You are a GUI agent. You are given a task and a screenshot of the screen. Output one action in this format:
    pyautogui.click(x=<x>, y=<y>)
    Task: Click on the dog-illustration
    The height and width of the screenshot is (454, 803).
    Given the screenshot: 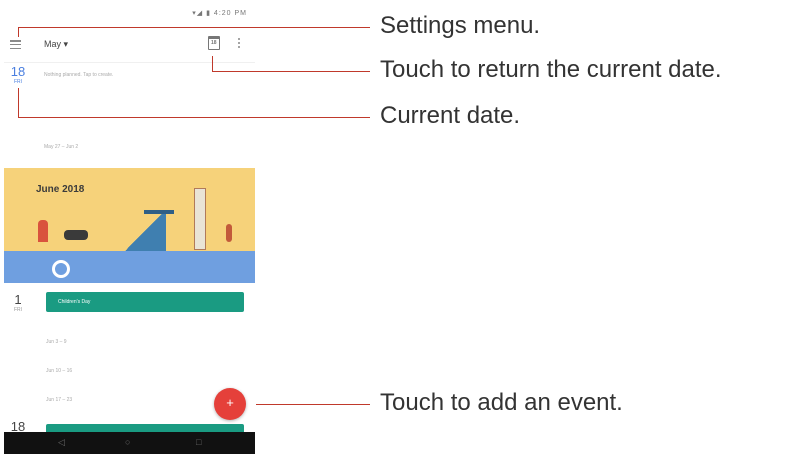 What is the action you would take?
    pyautogui.click(x=76, y=235)
    